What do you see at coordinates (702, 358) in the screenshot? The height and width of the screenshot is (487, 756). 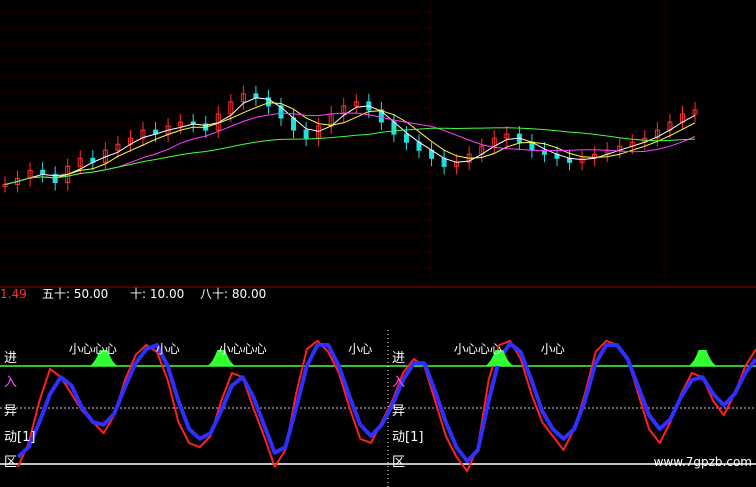 I see `peak-marker` at bounding box center [702, 358].